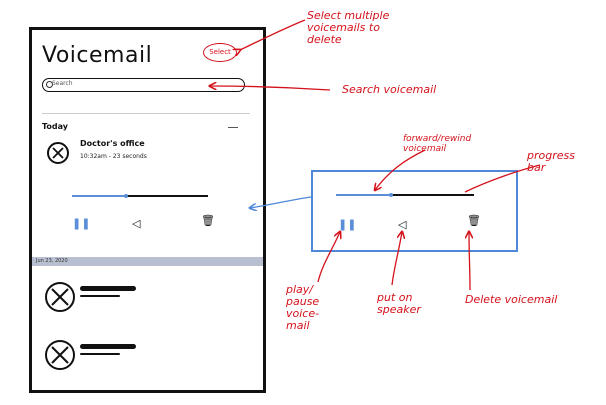 This screenshot has height=405, width=606. What do you see at coordinates (511, 299) in the screenshot?
I see `annotation-delete: Delete voicemail` at bounding box center [511, 299].